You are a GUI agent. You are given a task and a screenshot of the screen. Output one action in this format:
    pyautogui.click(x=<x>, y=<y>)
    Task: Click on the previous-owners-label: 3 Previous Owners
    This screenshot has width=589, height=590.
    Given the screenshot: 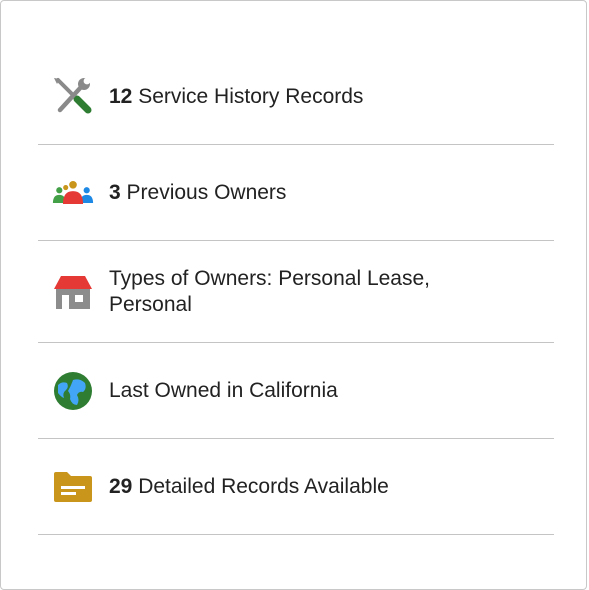 What is the action you would take?
    pyautogui.click(x=197, y=193)
    